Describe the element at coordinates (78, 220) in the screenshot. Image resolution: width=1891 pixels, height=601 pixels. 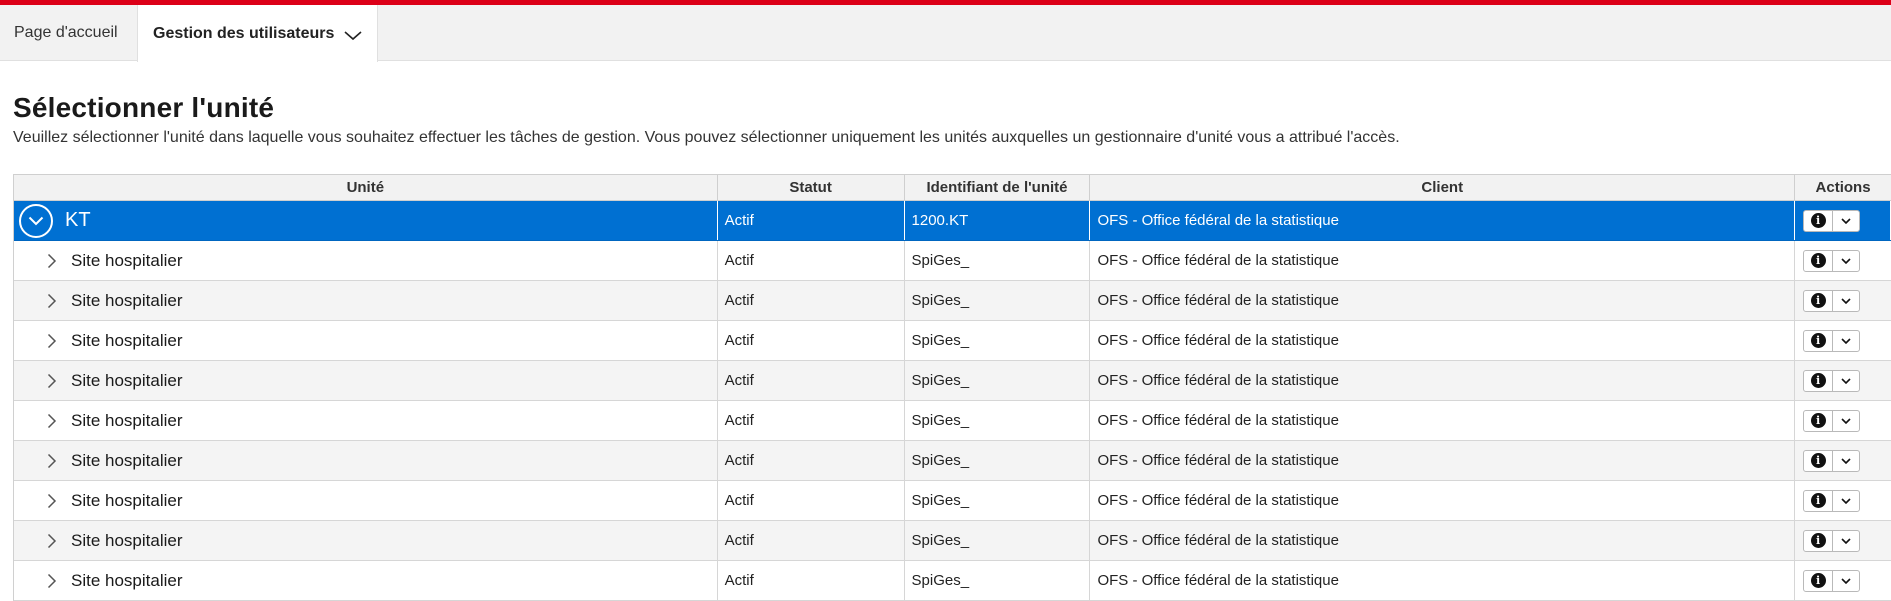
I see `unit-name: KT` at that location.